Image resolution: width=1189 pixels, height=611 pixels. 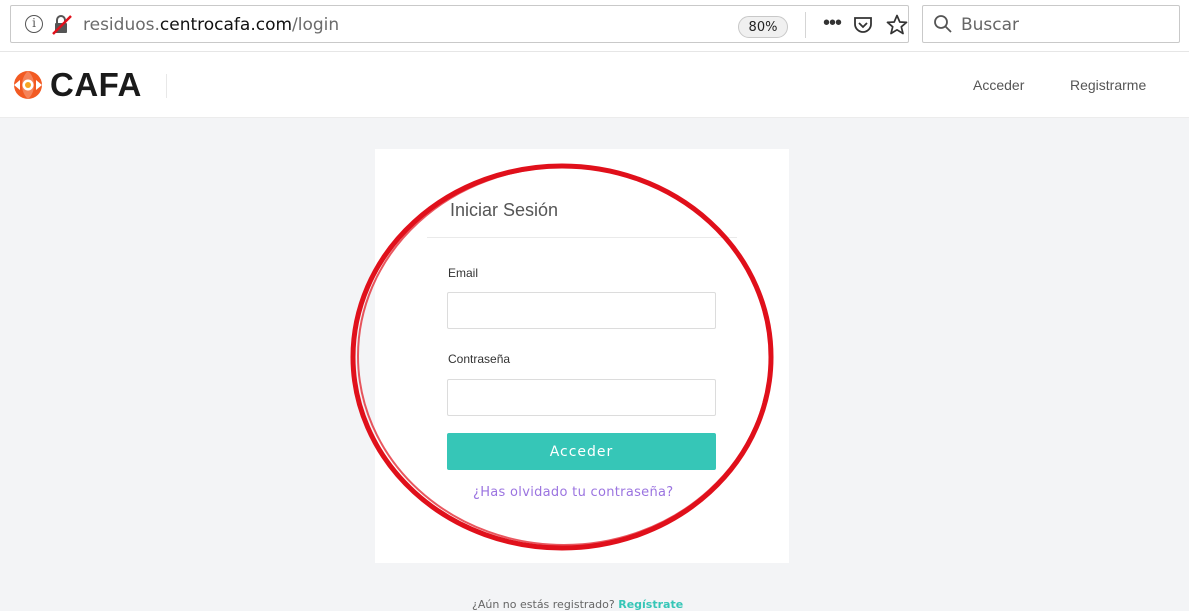 What do you see at coordinates (28, 85) in the screenshot?
I see `cafa-logo-icon` at bounding box center [28, 85].